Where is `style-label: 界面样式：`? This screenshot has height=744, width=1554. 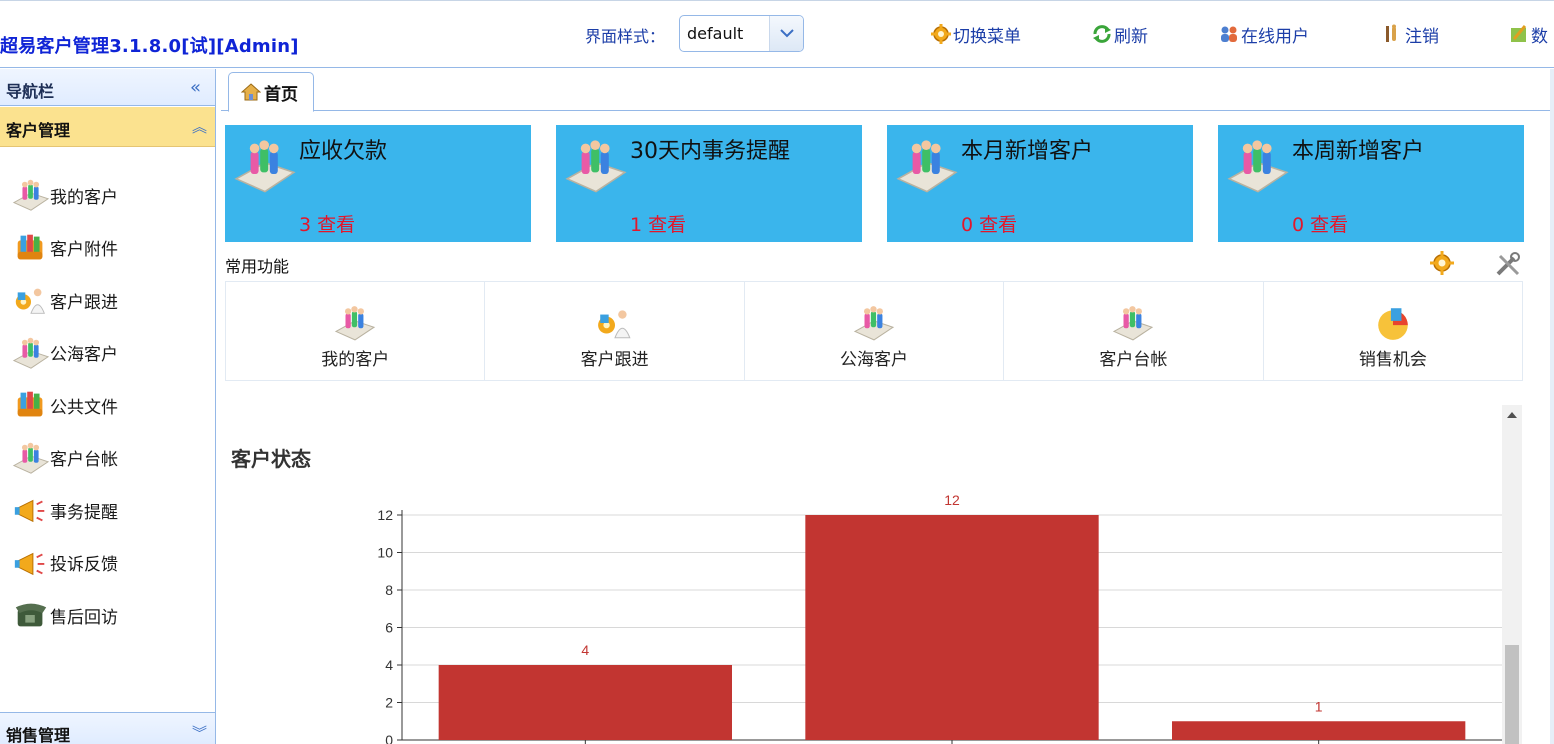
style-label: 界面样式： is located at coordinates (625, 36).